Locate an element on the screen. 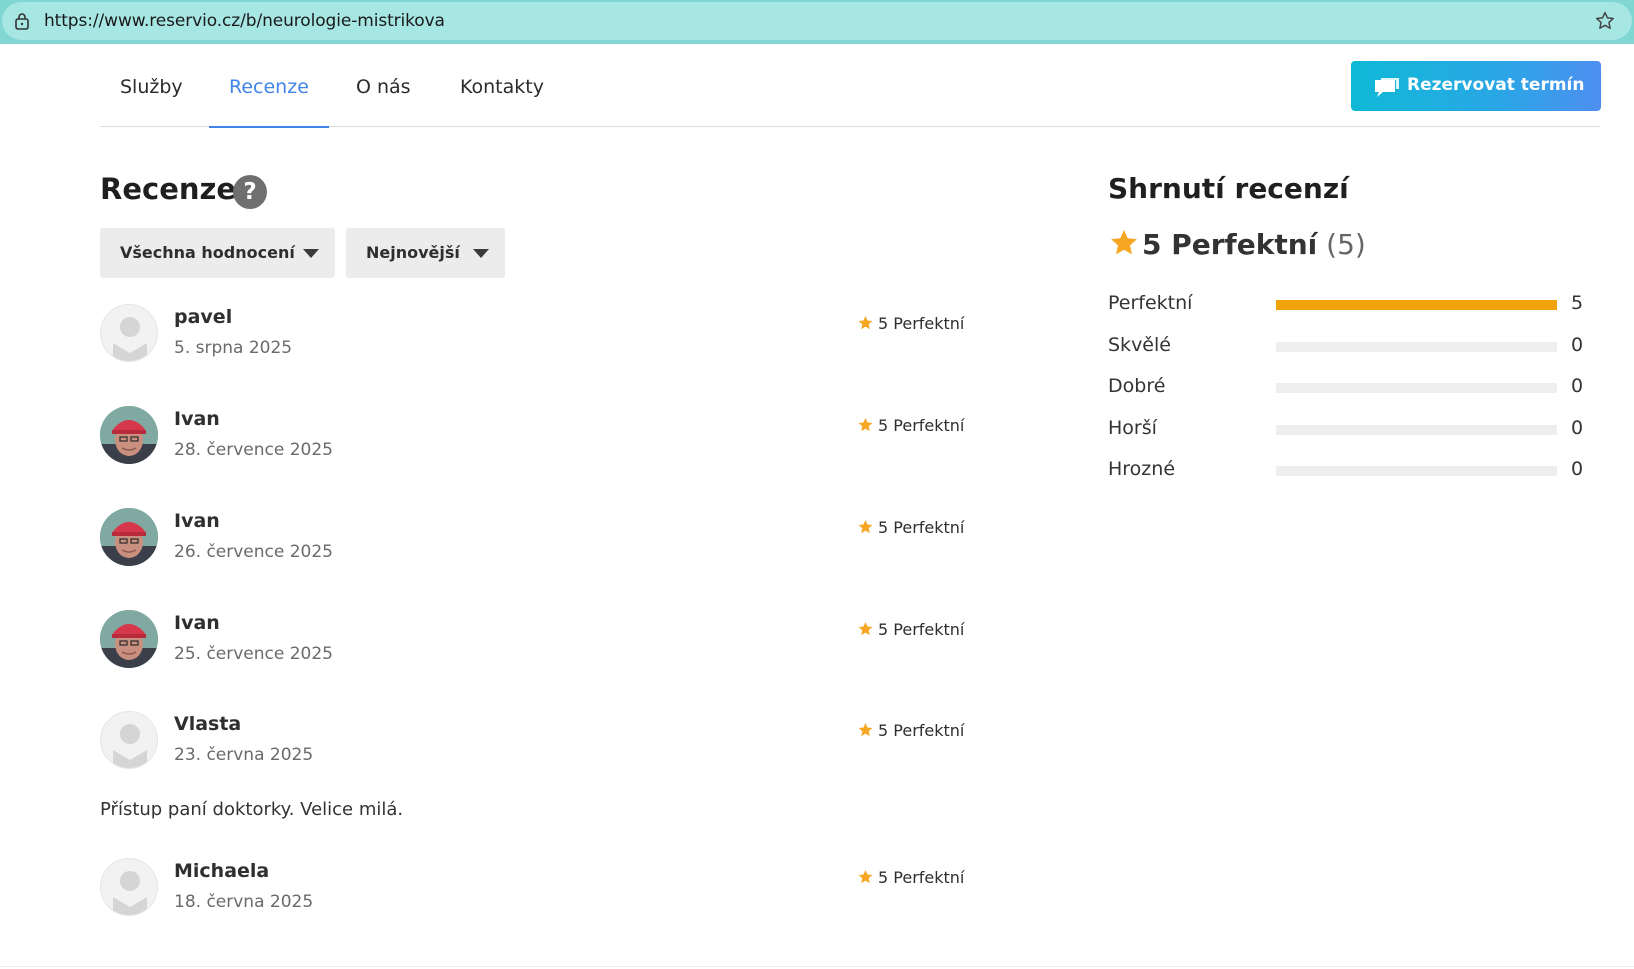 The image size is (1634, 969). rating-bar-label: Dobré is located at coordinates (1137, 386).